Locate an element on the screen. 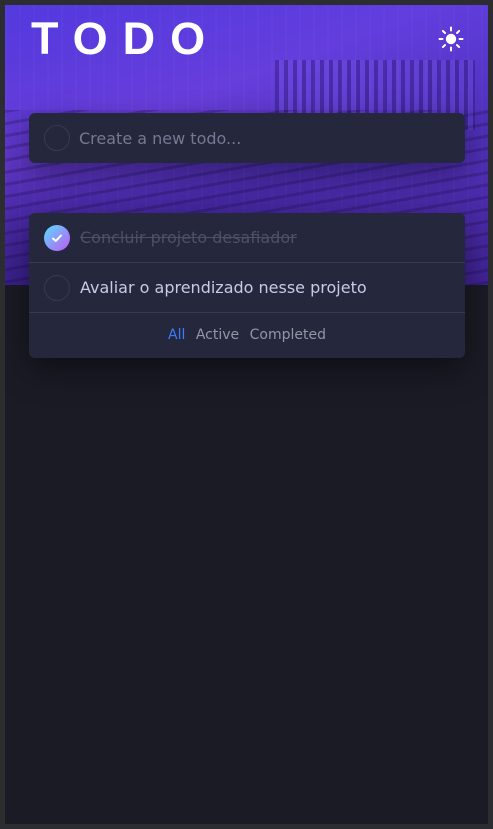 The image size is (493, 829). new-todo-bar is located at coordinates (247, 138).